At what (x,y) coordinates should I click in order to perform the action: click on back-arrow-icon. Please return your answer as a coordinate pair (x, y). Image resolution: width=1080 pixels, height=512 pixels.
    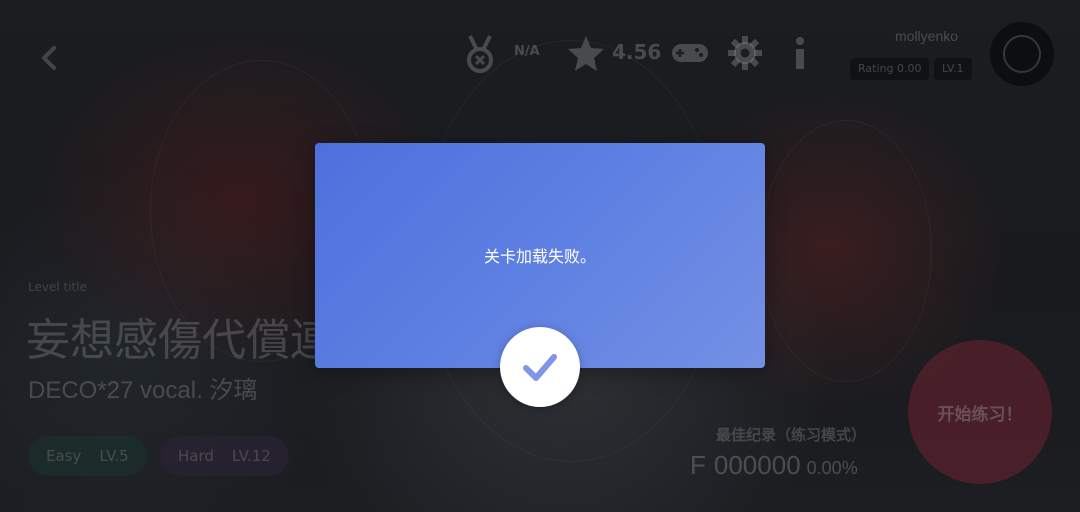
    Looking at the image, I should click on (49, 58).